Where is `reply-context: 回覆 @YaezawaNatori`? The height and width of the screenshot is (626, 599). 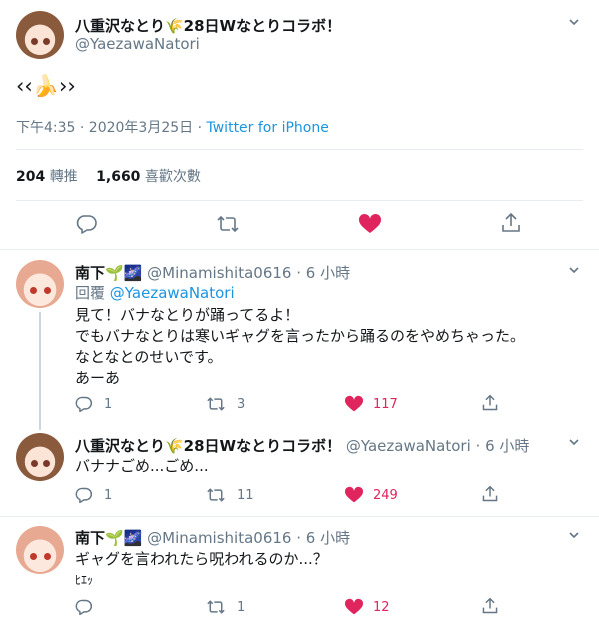 reply-context: 回覆 @YaezawaNatori is located at coordinates (155, 293).